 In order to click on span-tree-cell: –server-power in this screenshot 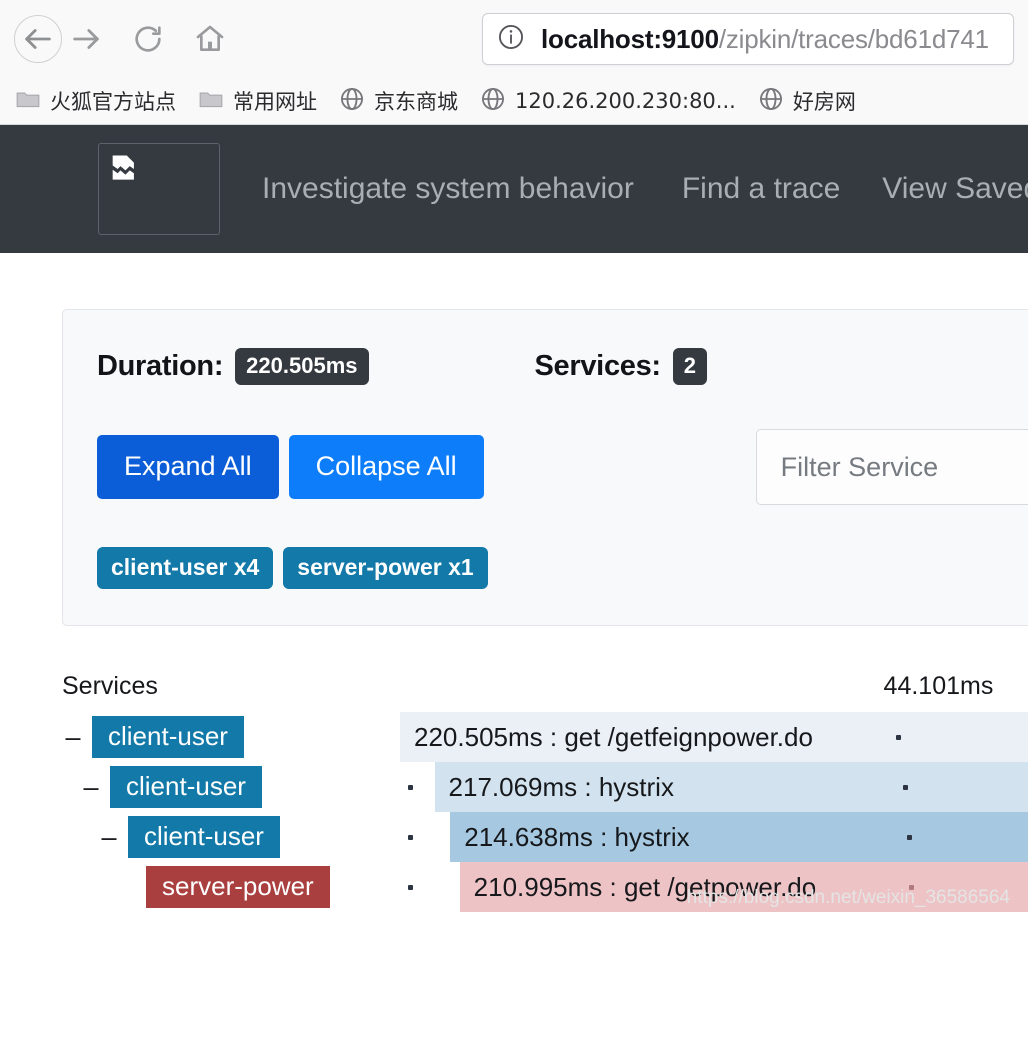, I will do `click(200, 887)`.